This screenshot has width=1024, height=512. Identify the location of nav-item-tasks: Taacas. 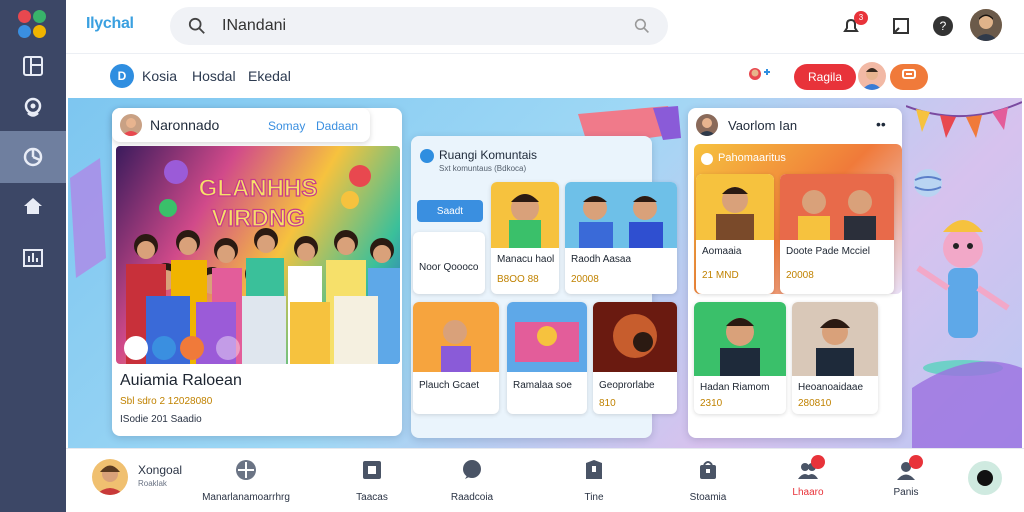
(372, 481).